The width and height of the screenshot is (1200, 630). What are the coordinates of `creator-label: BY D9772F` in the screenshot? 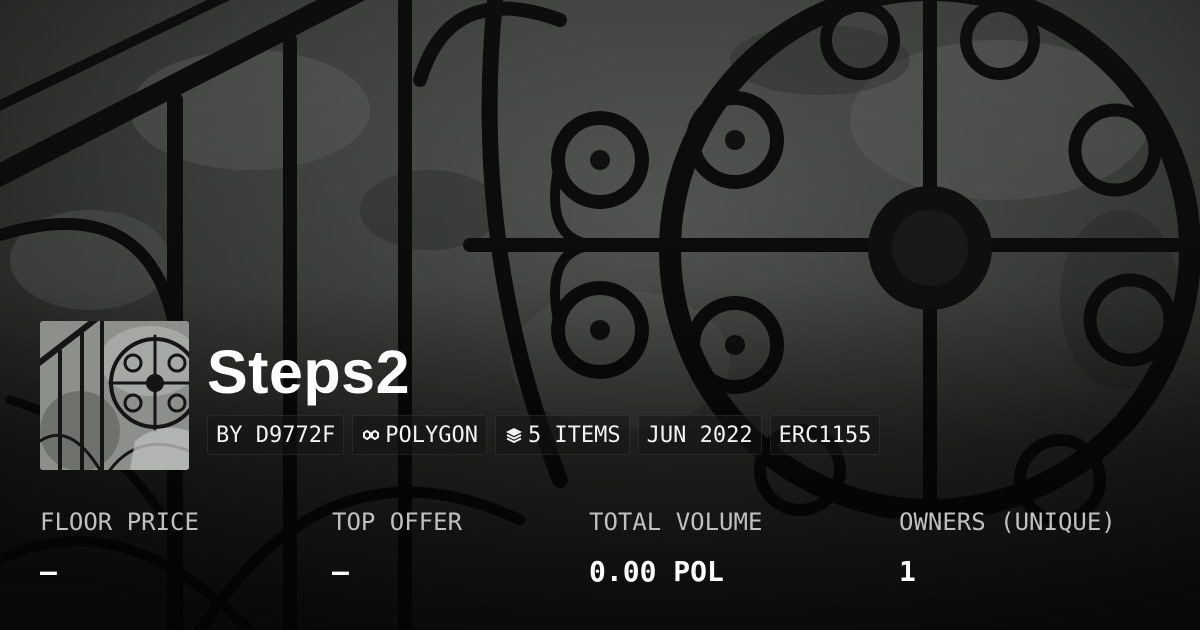 It's located at (276, 435).